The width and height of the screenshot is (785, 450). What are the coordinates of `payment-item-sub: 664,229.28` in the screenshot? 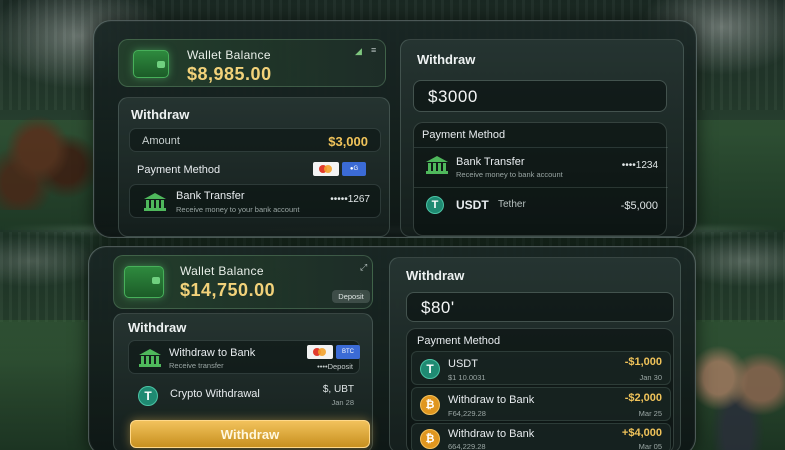 It's located at (467, 446).